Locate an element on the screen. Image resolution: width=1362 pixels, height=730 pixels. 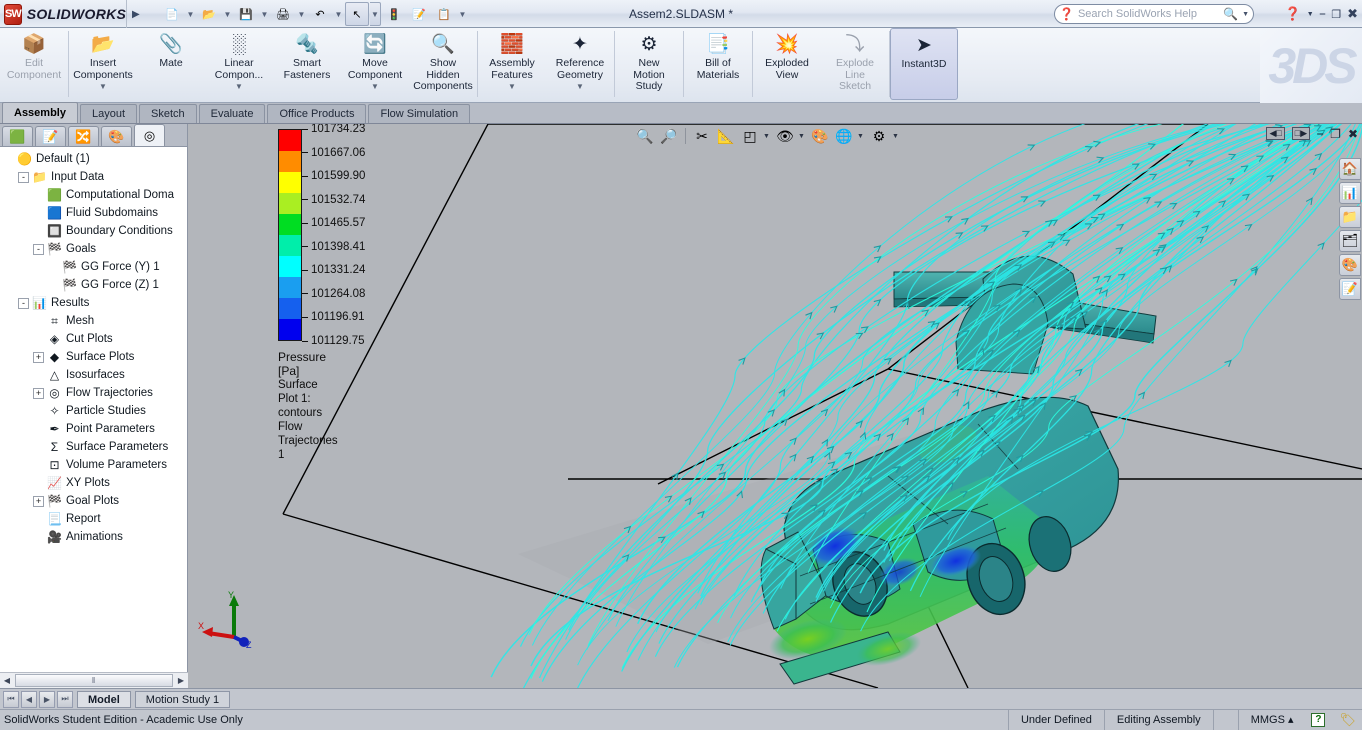
search-input: ❓ Search SolidWorks Help 🔍 ▼ is located at coordinates (1154, 14).